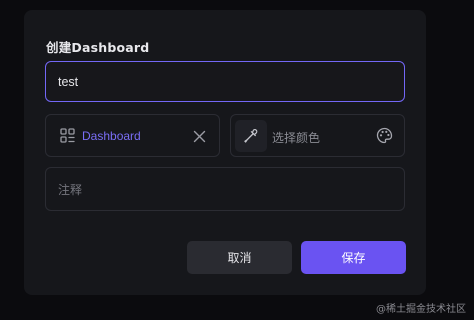  I want to click on eyedropper-button, so click(251, 136).